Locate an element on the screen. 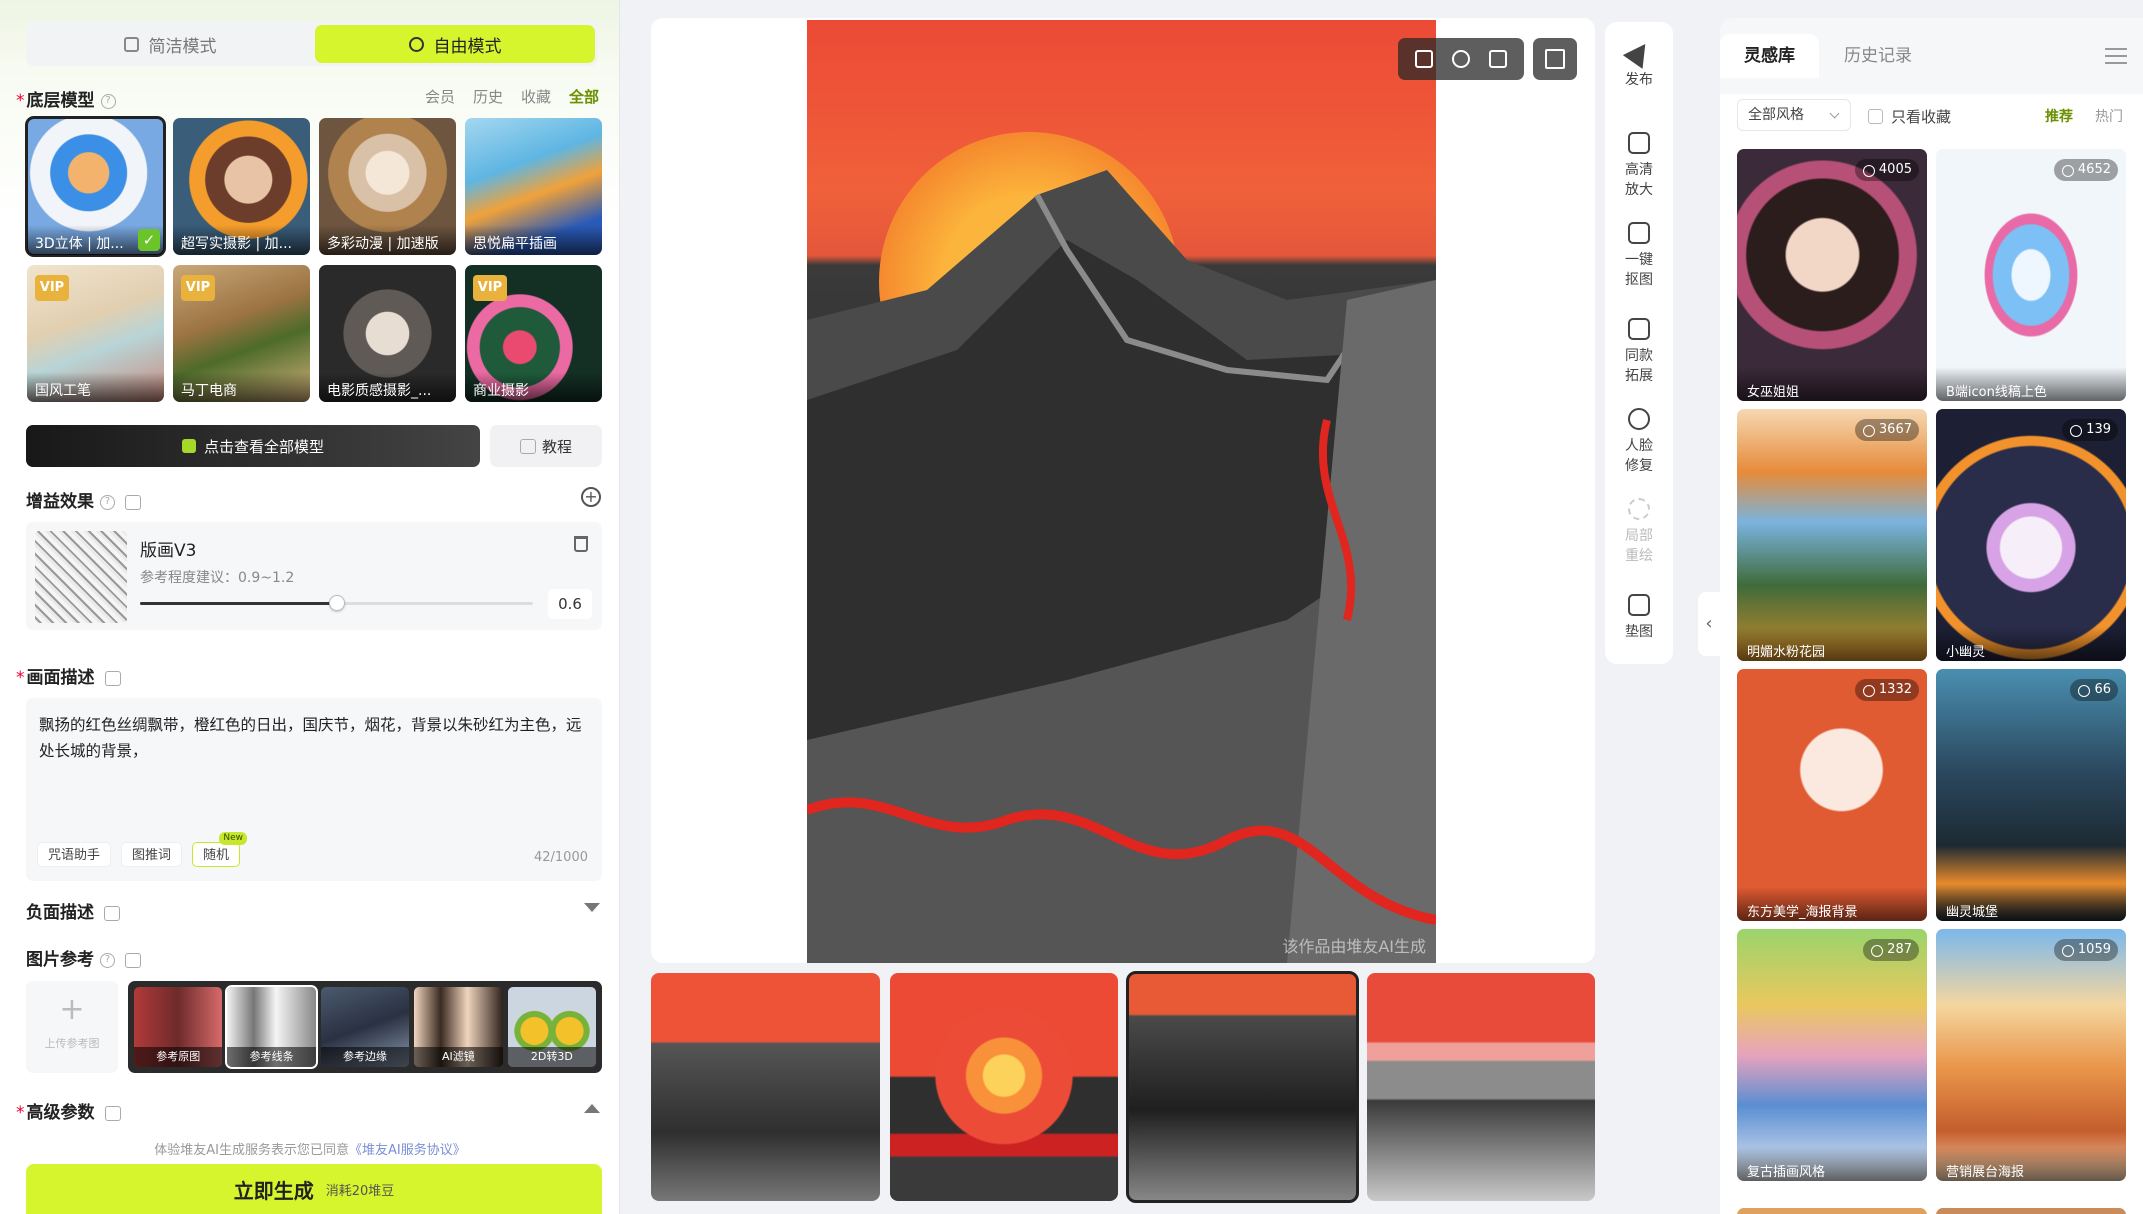 The width and height of the screenshot is (2143, 1214). sort-hot: 热门 is located at coordinates (2109, 116).